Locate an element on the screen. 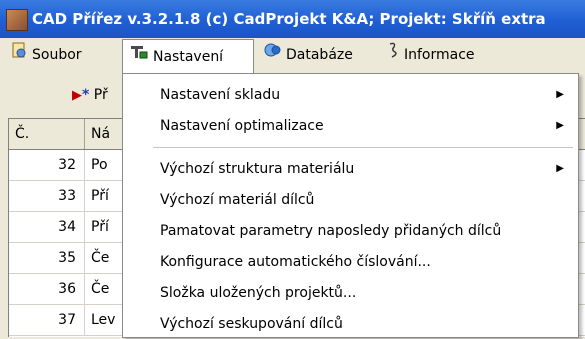  menu-databaze: Databáze is located at coordinates (308, 55).